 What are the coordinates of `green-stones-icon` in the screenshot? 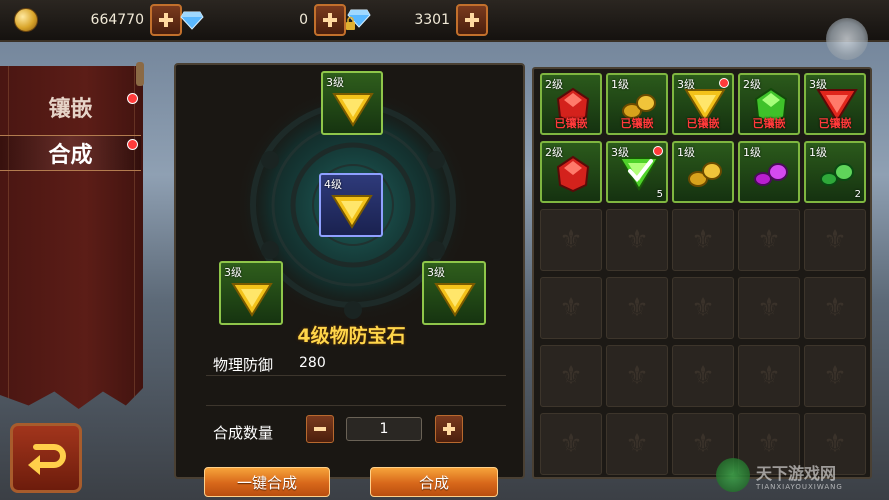 It's located at (837, 174).